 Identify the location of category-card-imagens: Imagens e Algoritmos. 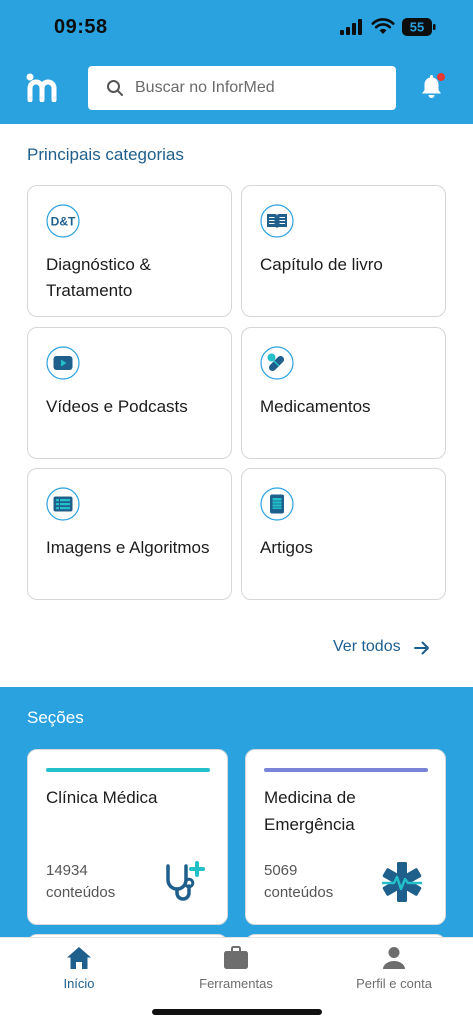
(129, 534).